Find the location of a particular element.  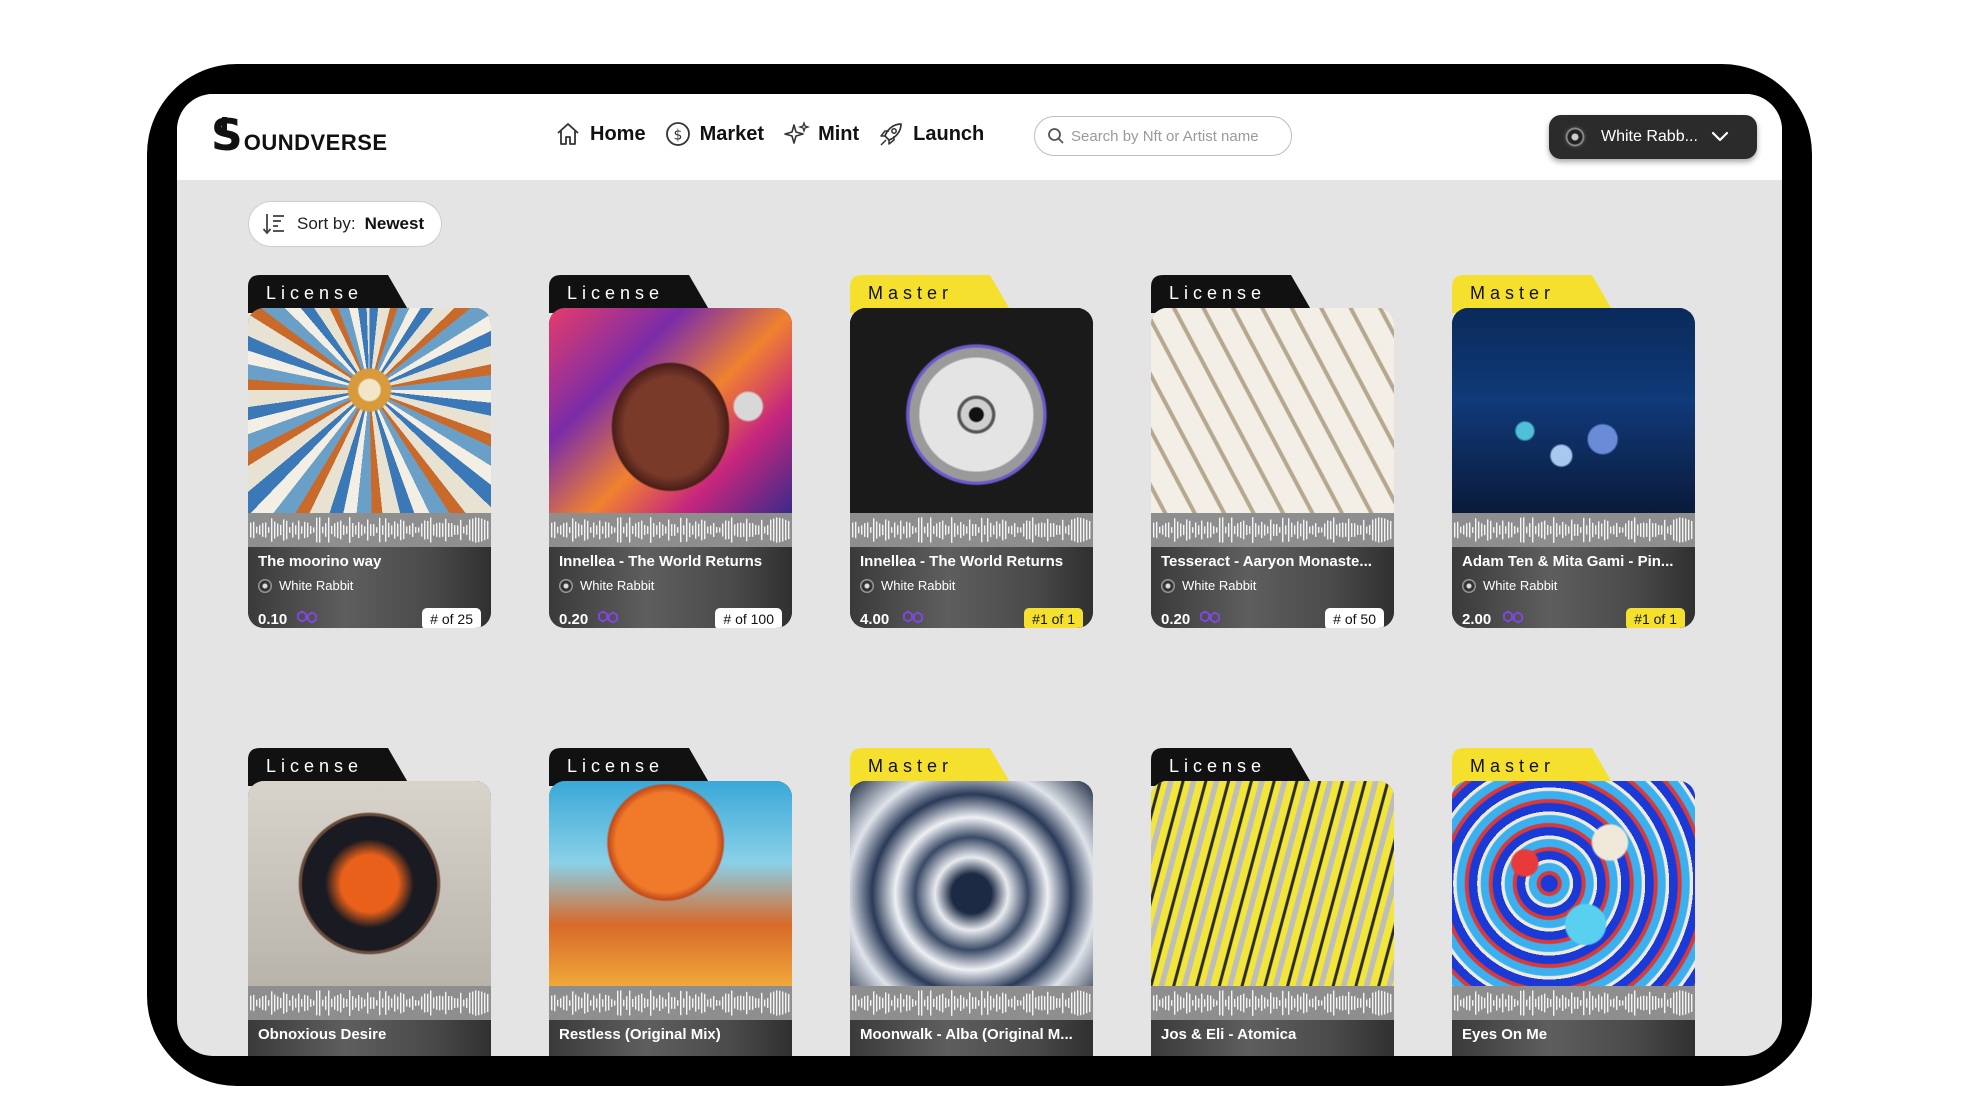

nav-mint: Mint is located at coordinates (820, 134).